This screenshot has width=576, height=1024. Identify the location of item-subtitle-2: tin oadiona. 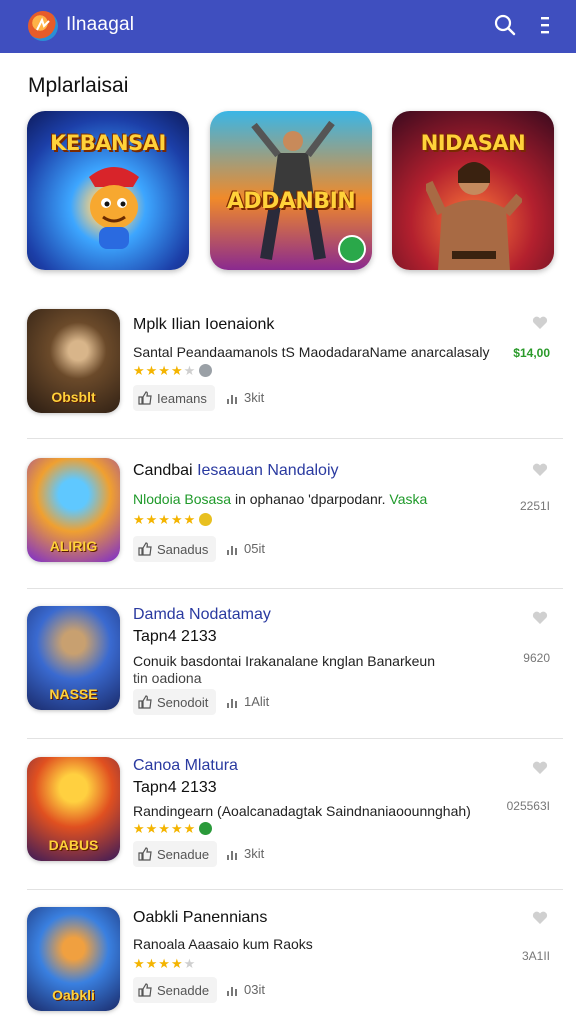
(167, 678).